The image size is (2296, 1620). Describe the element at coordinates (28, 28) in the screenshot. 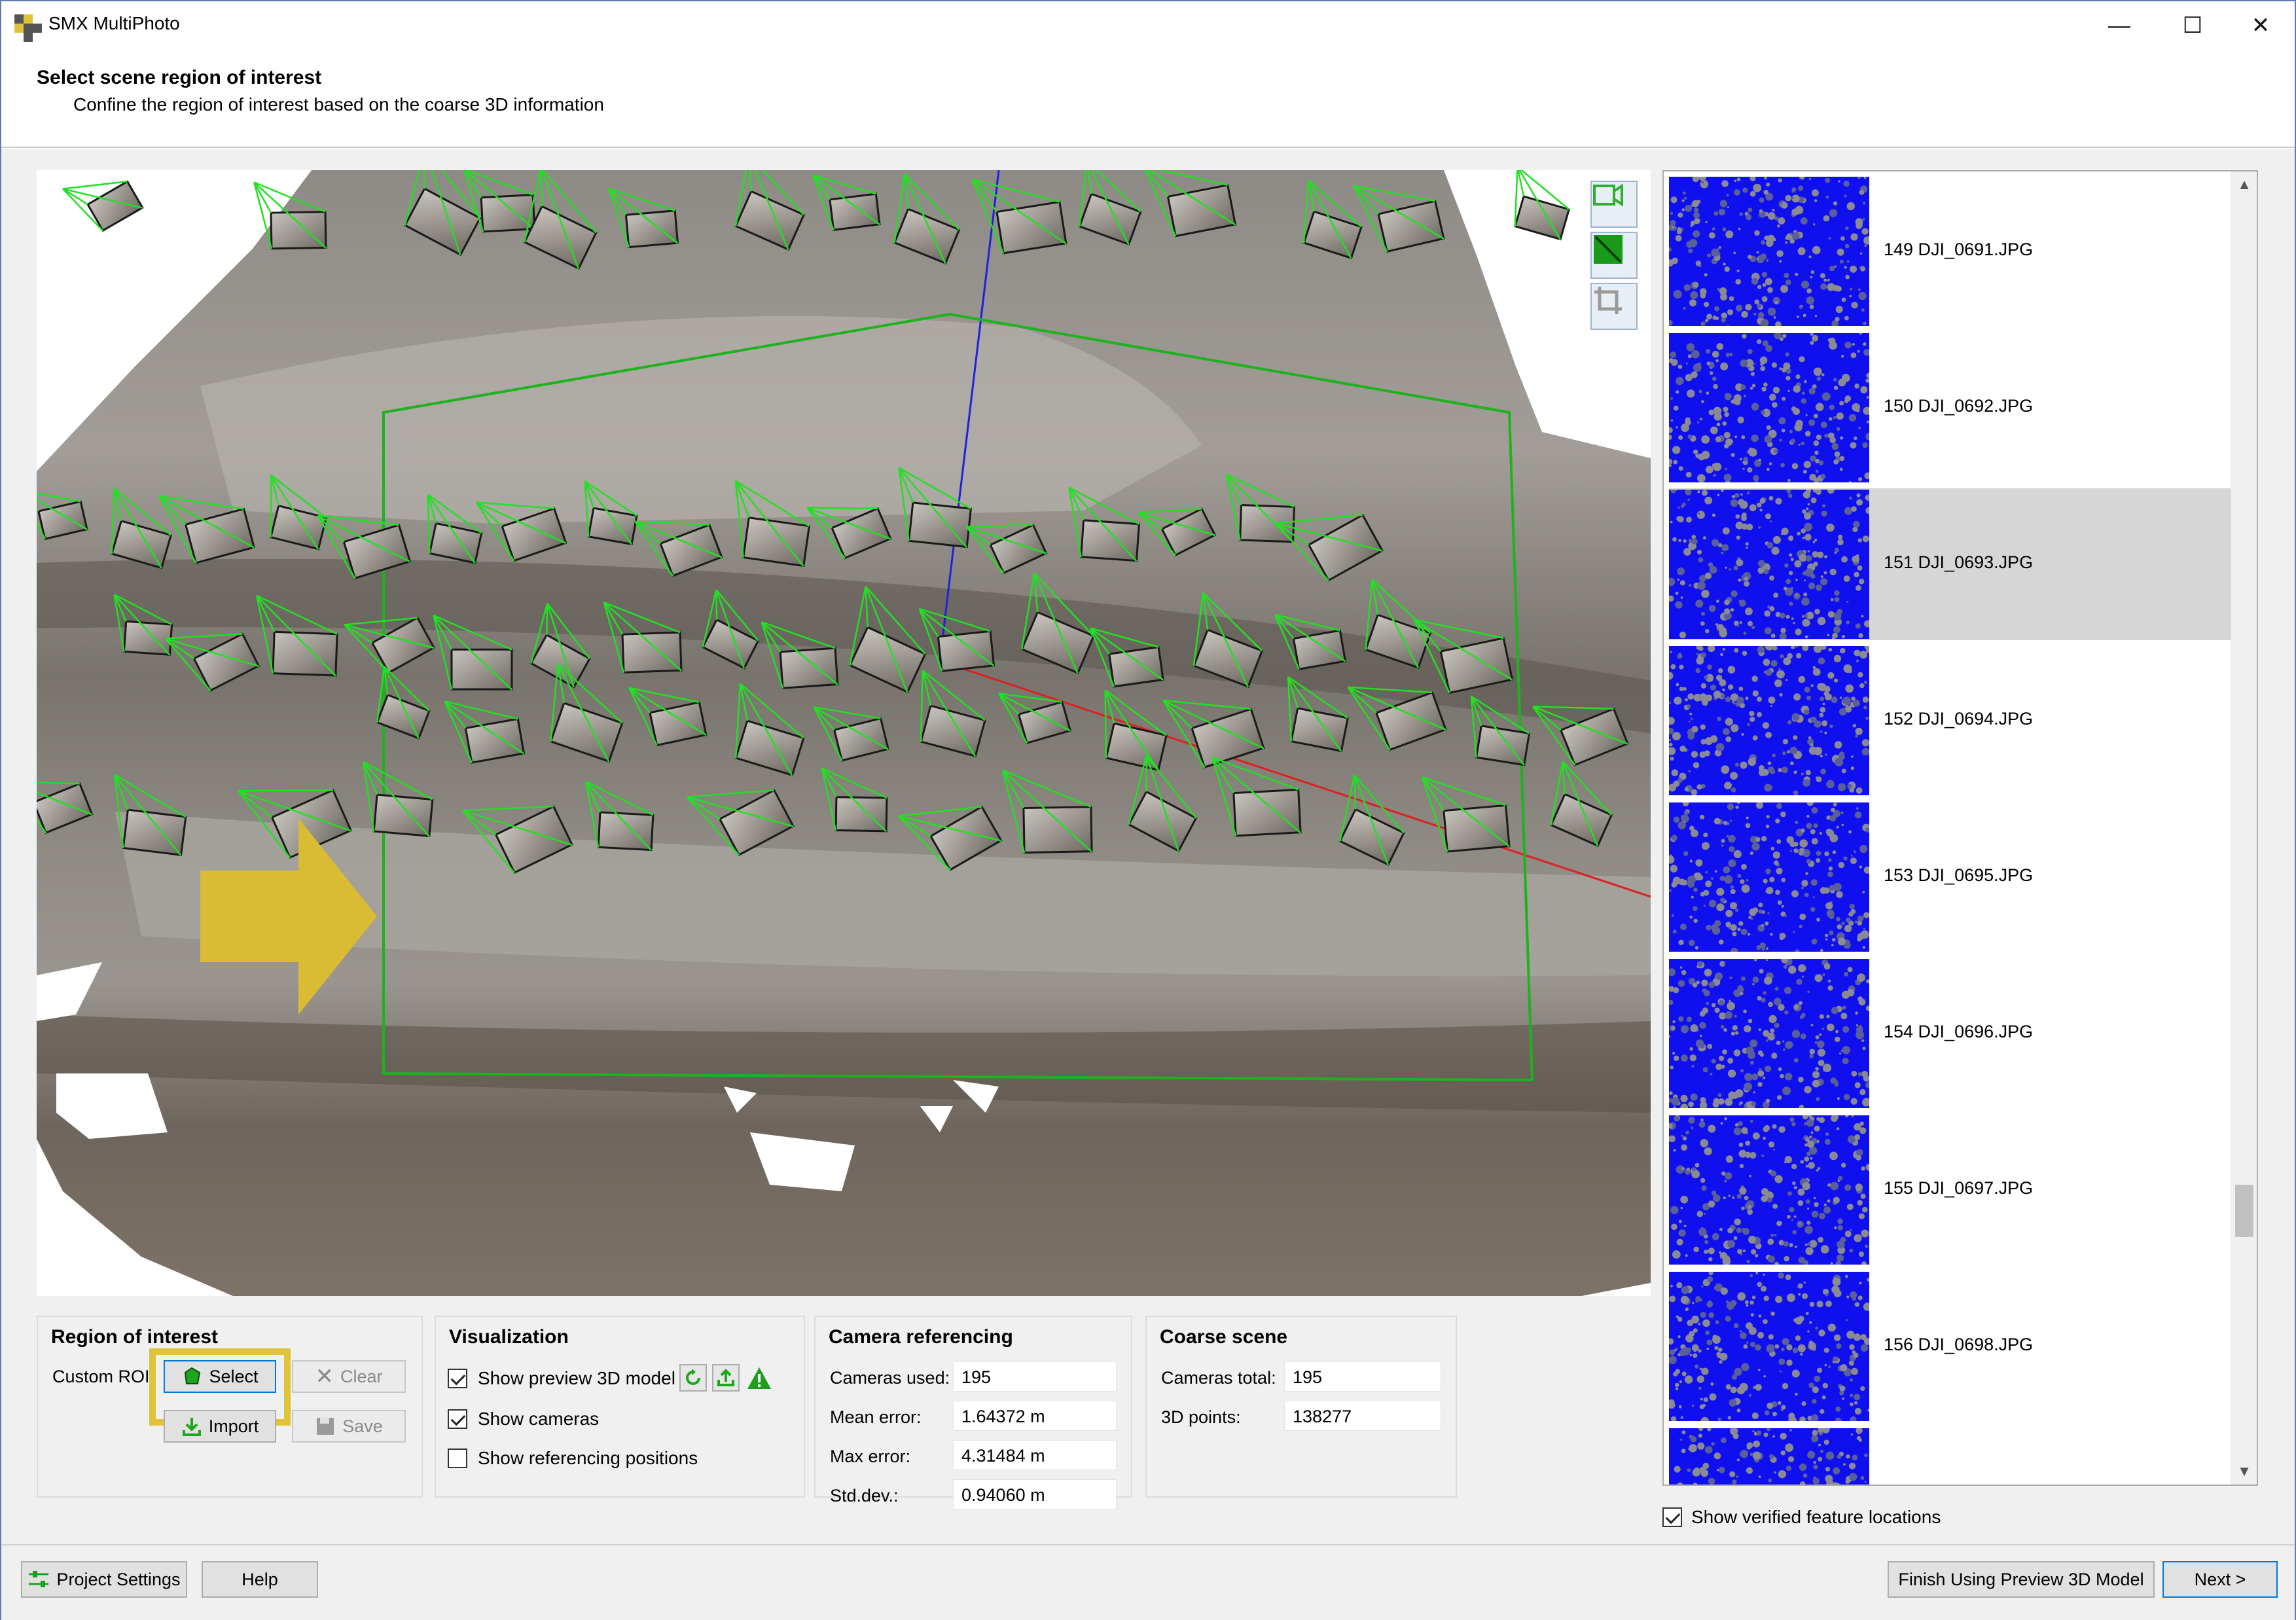

I see `app-logo-icon` at that location.